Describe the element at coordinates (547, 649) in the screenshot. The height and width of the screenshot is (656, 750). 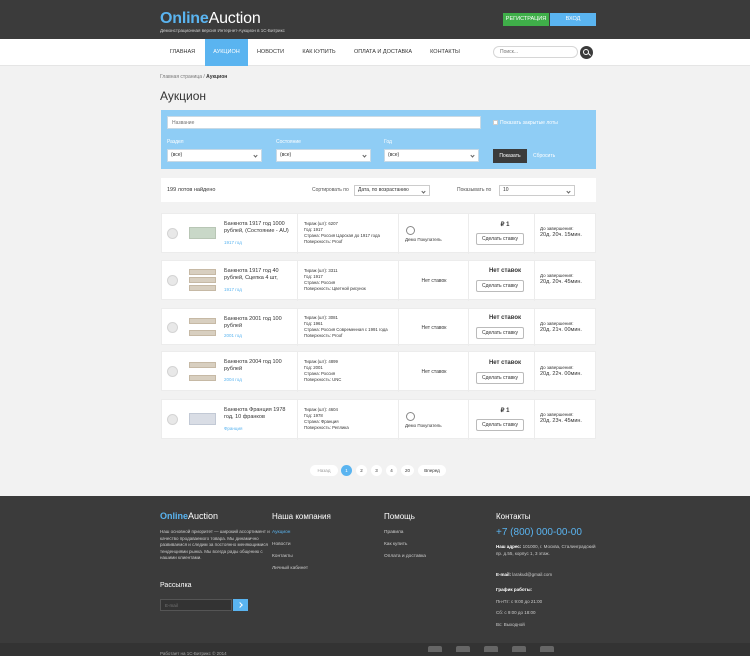
I see `instagram-icon` at that location.